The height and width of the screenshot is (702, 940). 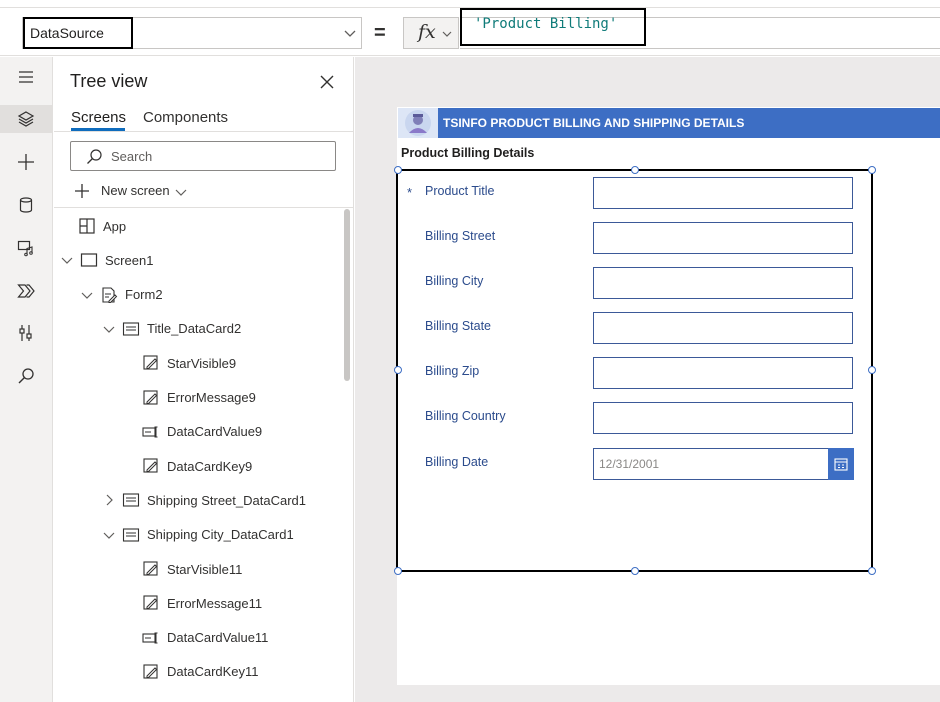 I want to click on field-label: Billing State, so click(x=458, y=326).